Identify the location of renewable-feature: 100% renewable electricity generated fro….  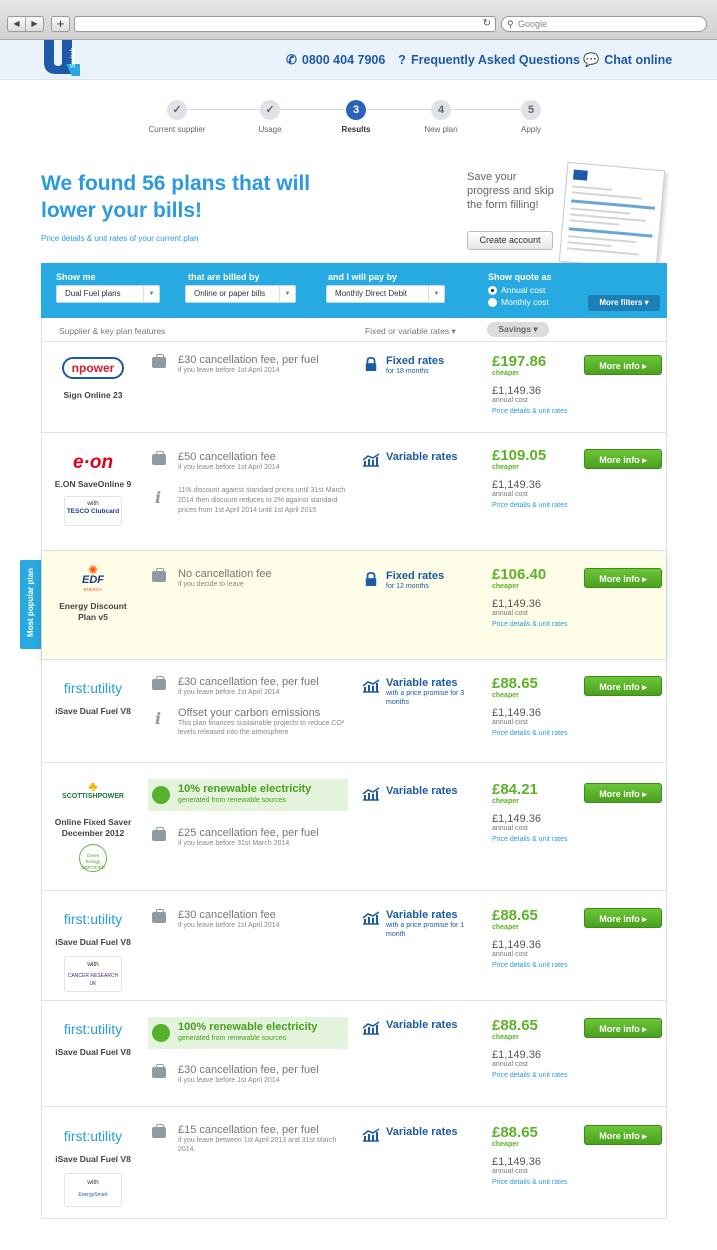
(248, 1033).